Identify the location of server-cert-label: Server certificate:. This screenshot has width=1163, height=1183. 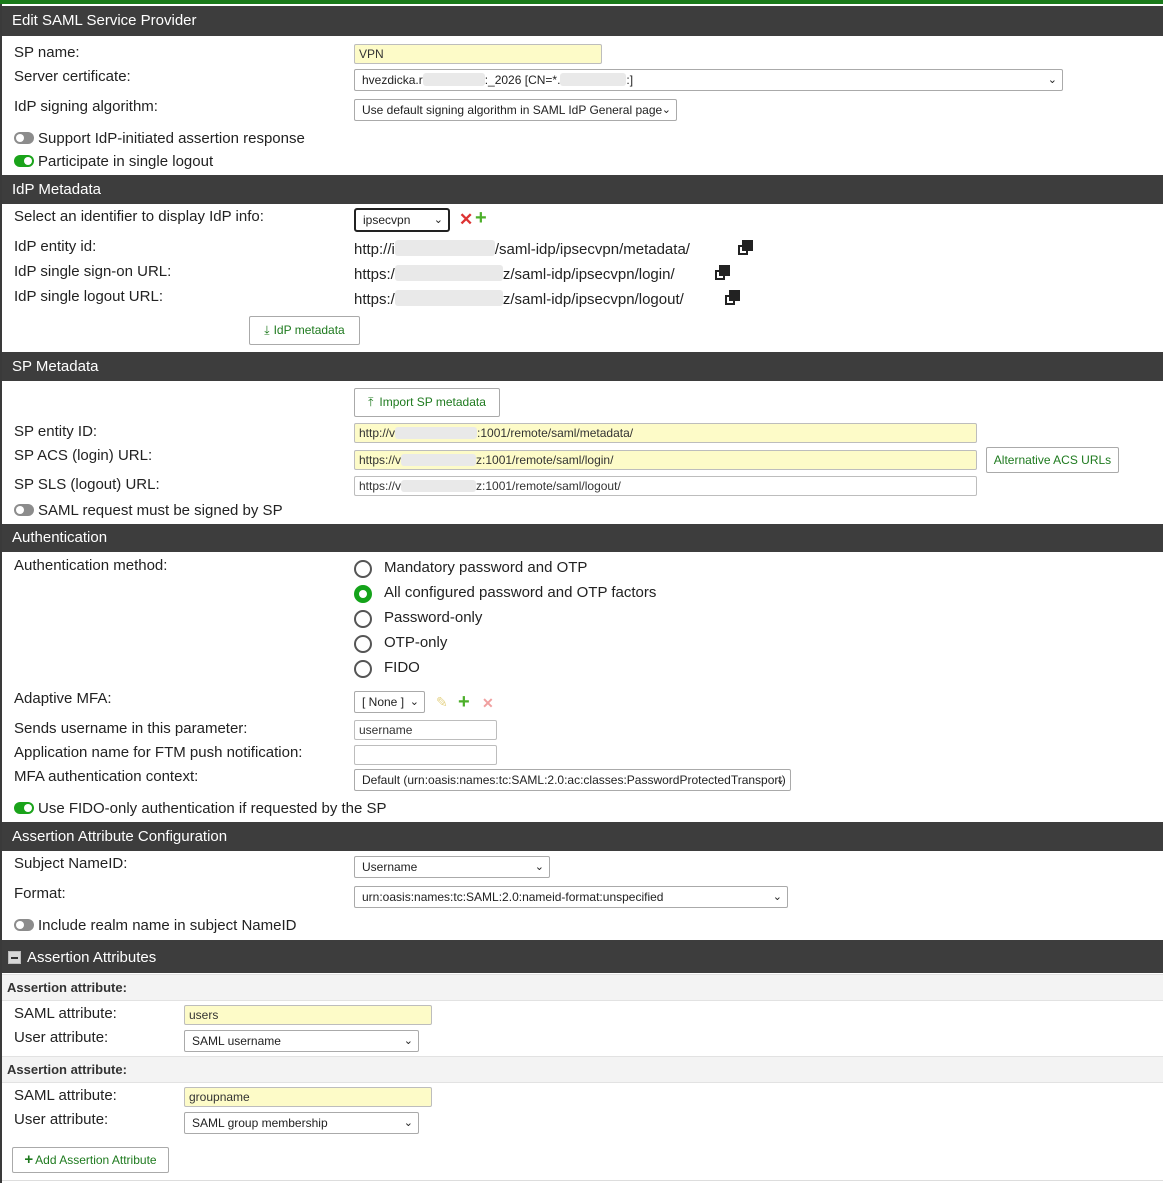
(72, 76).